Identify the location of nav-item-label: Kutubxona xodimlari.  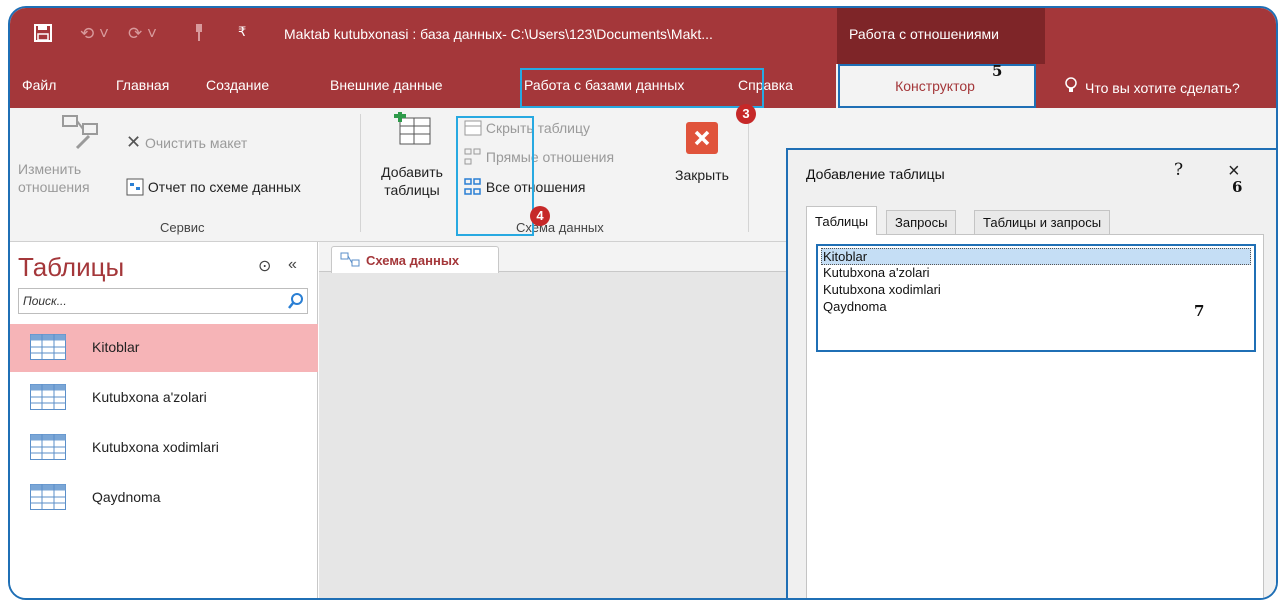
(155, 447).